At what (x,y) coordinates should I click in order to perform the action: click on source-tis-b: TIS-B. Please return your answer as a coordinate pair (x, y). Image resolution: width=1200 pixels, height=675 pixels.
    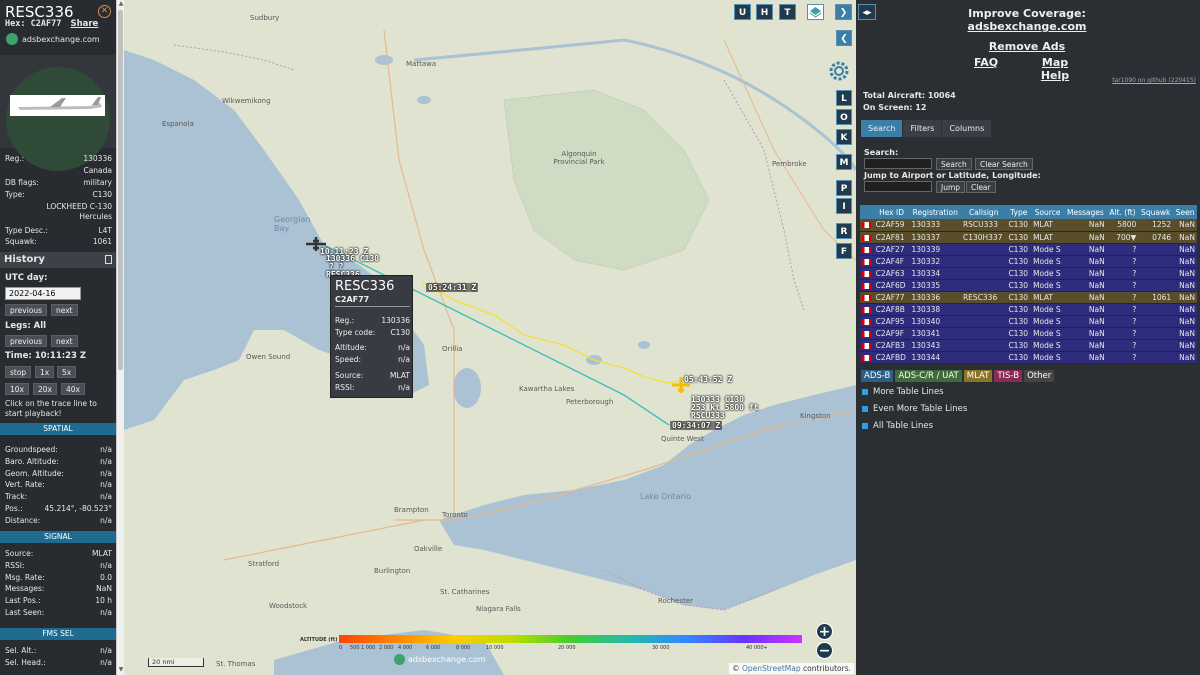
    Looking at the image, I should click on (1008, 376).